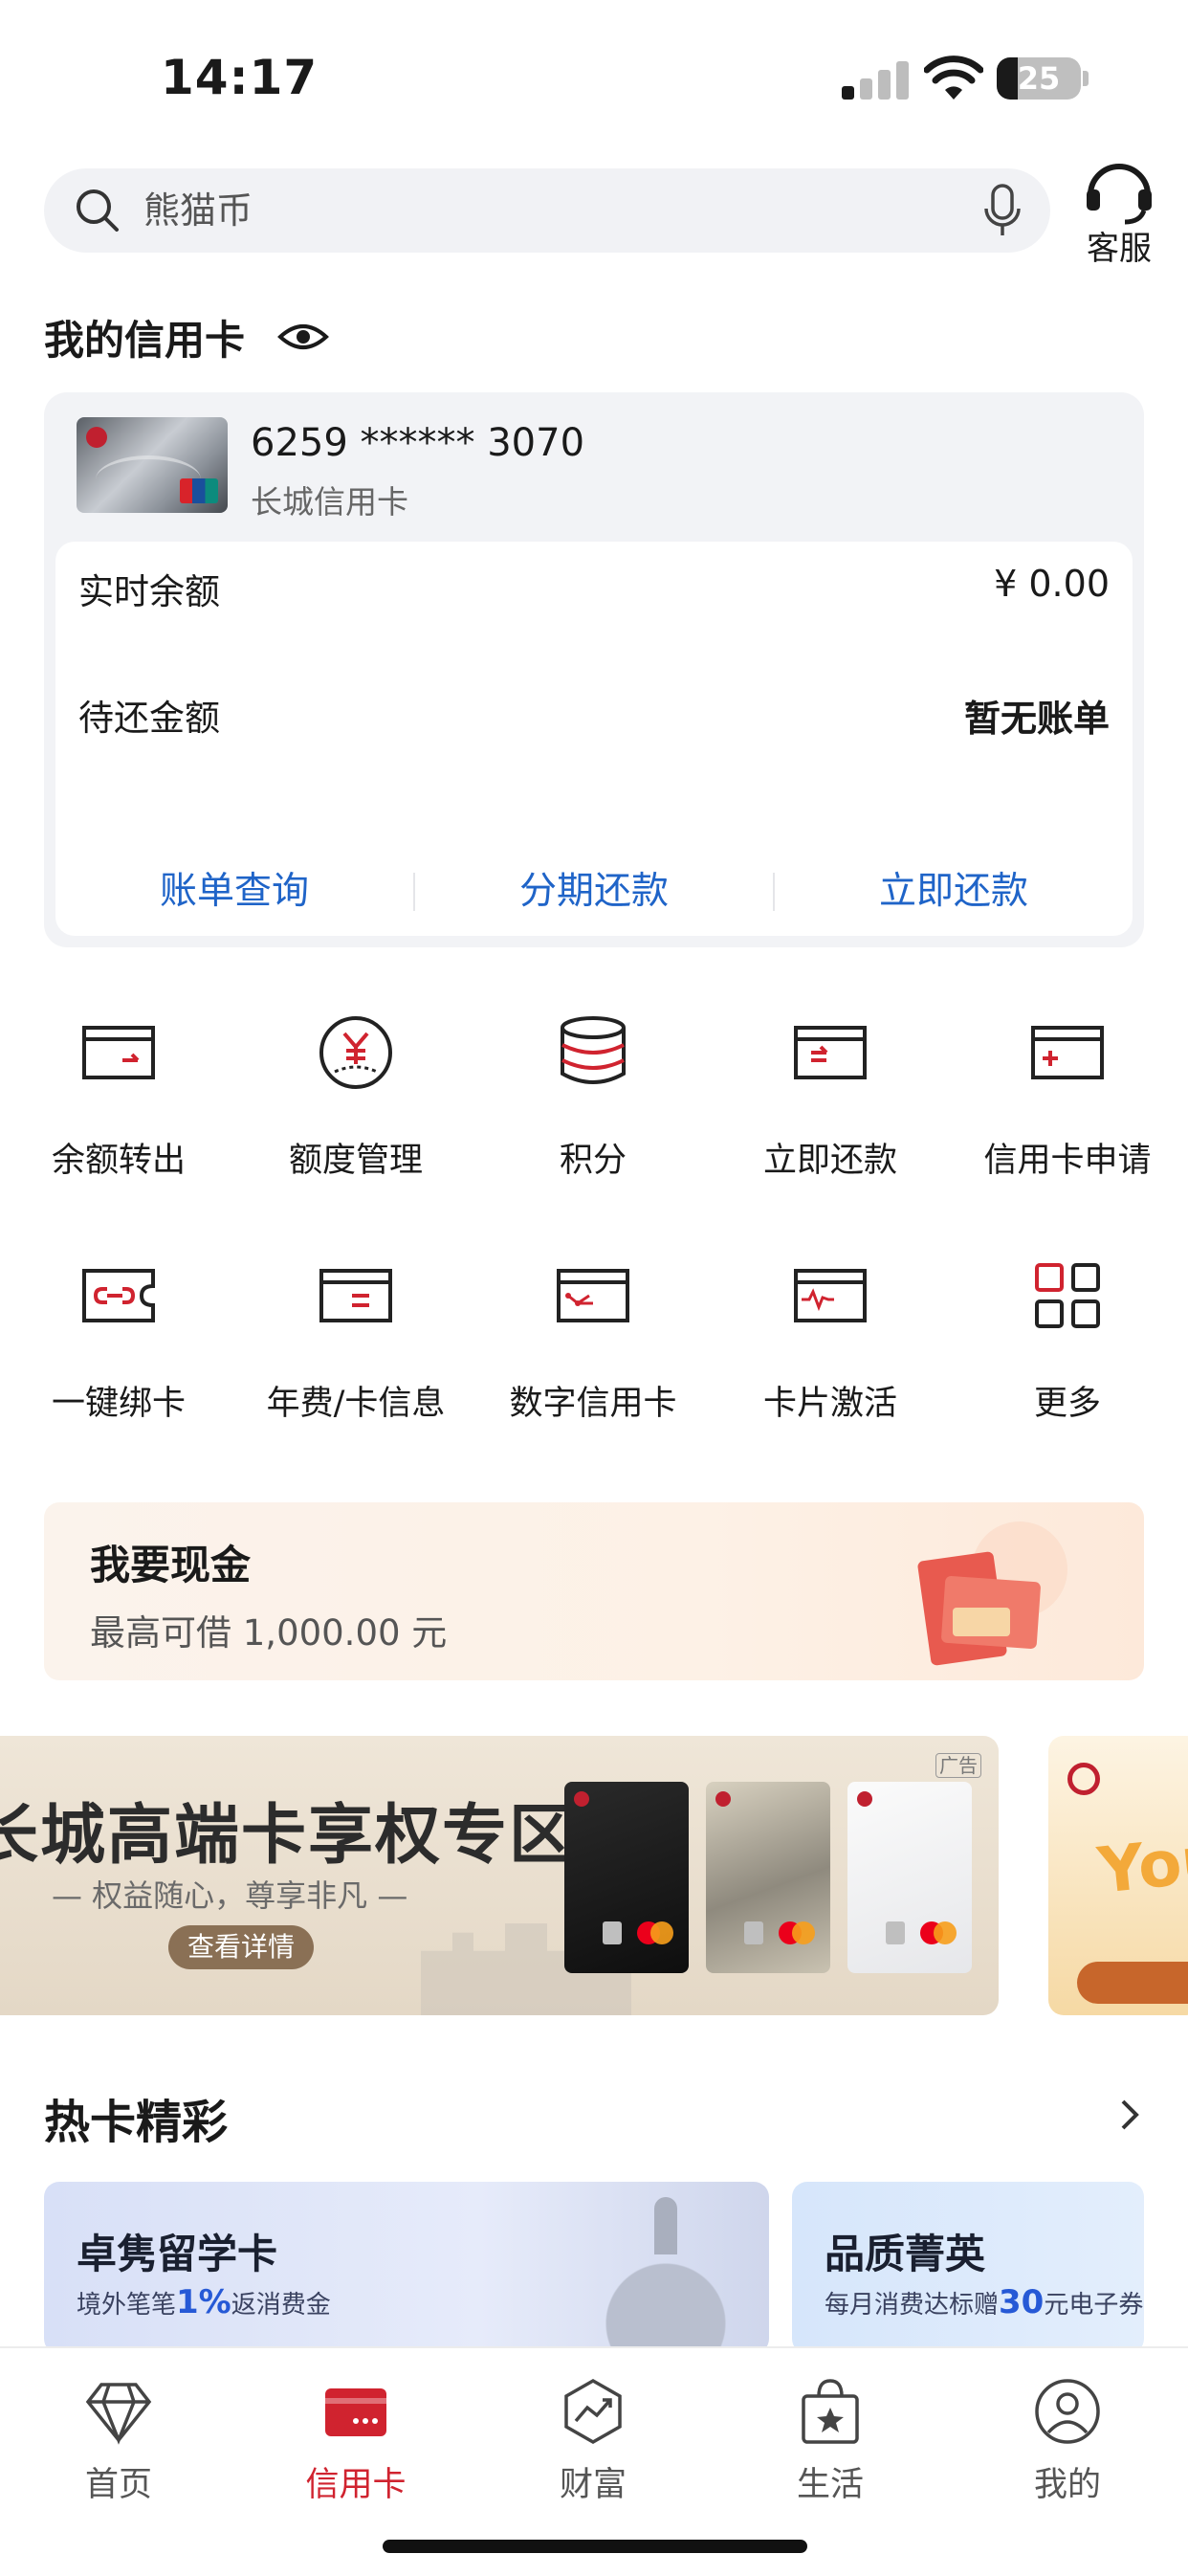 This screenshot has height=2576, width=1188. Describe the element at coordinates (118, 1295) in the screenshot. I see `card-bind-icon` at that location.